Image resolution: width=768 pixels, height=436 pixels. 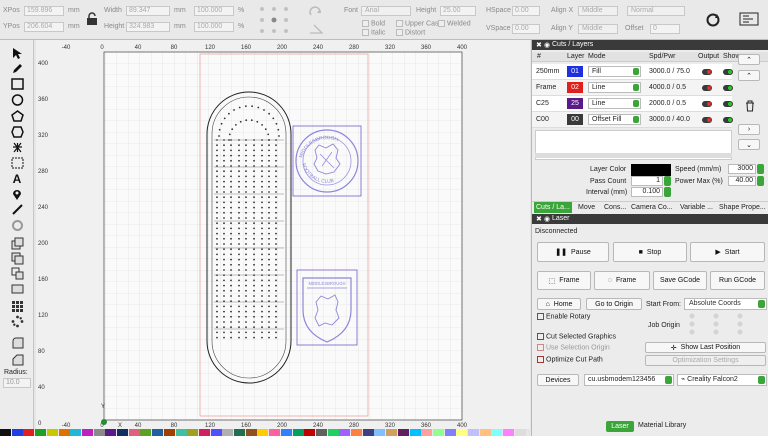 I want to click on interval-input: 0.100, so click(x=647, y=192).